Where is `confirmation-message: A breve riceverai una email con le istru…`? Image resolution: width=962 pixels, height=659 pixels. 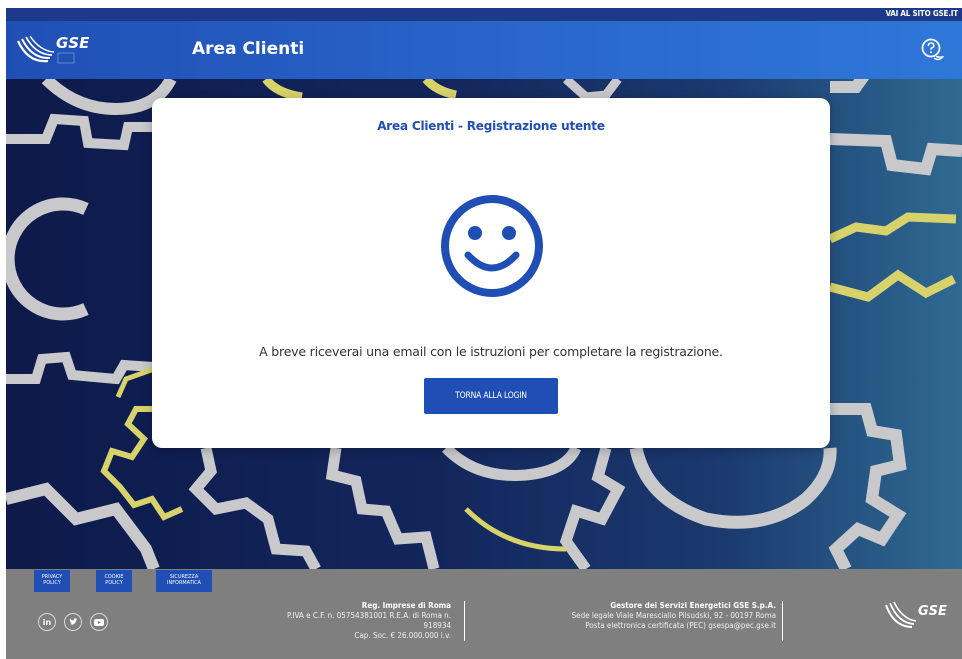
confirmation-message: A breve riceverai una email con le istru… is located at coordinates (491, 351).